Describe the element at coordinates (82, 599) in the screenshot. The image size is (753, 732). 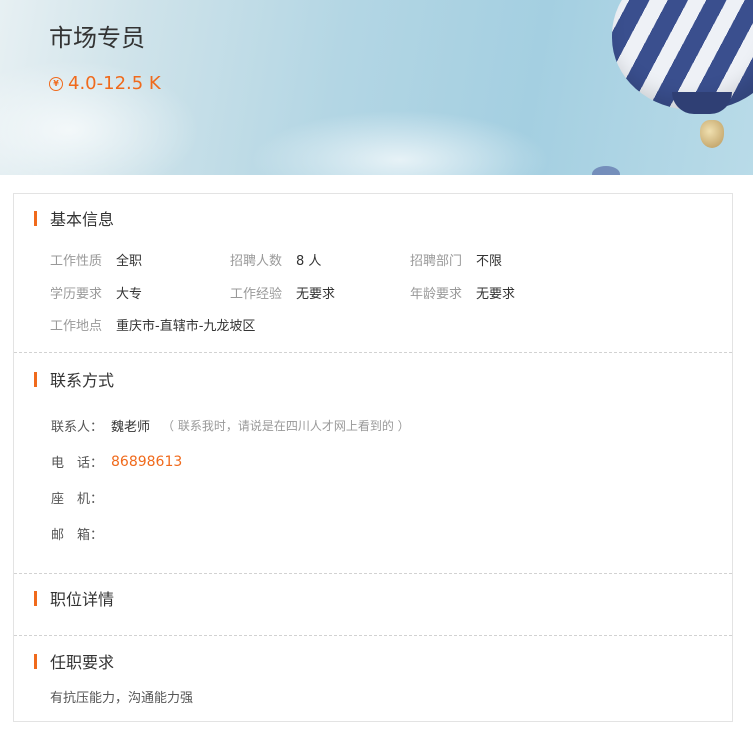
I see `job-details-title: 职位详情` at that location.